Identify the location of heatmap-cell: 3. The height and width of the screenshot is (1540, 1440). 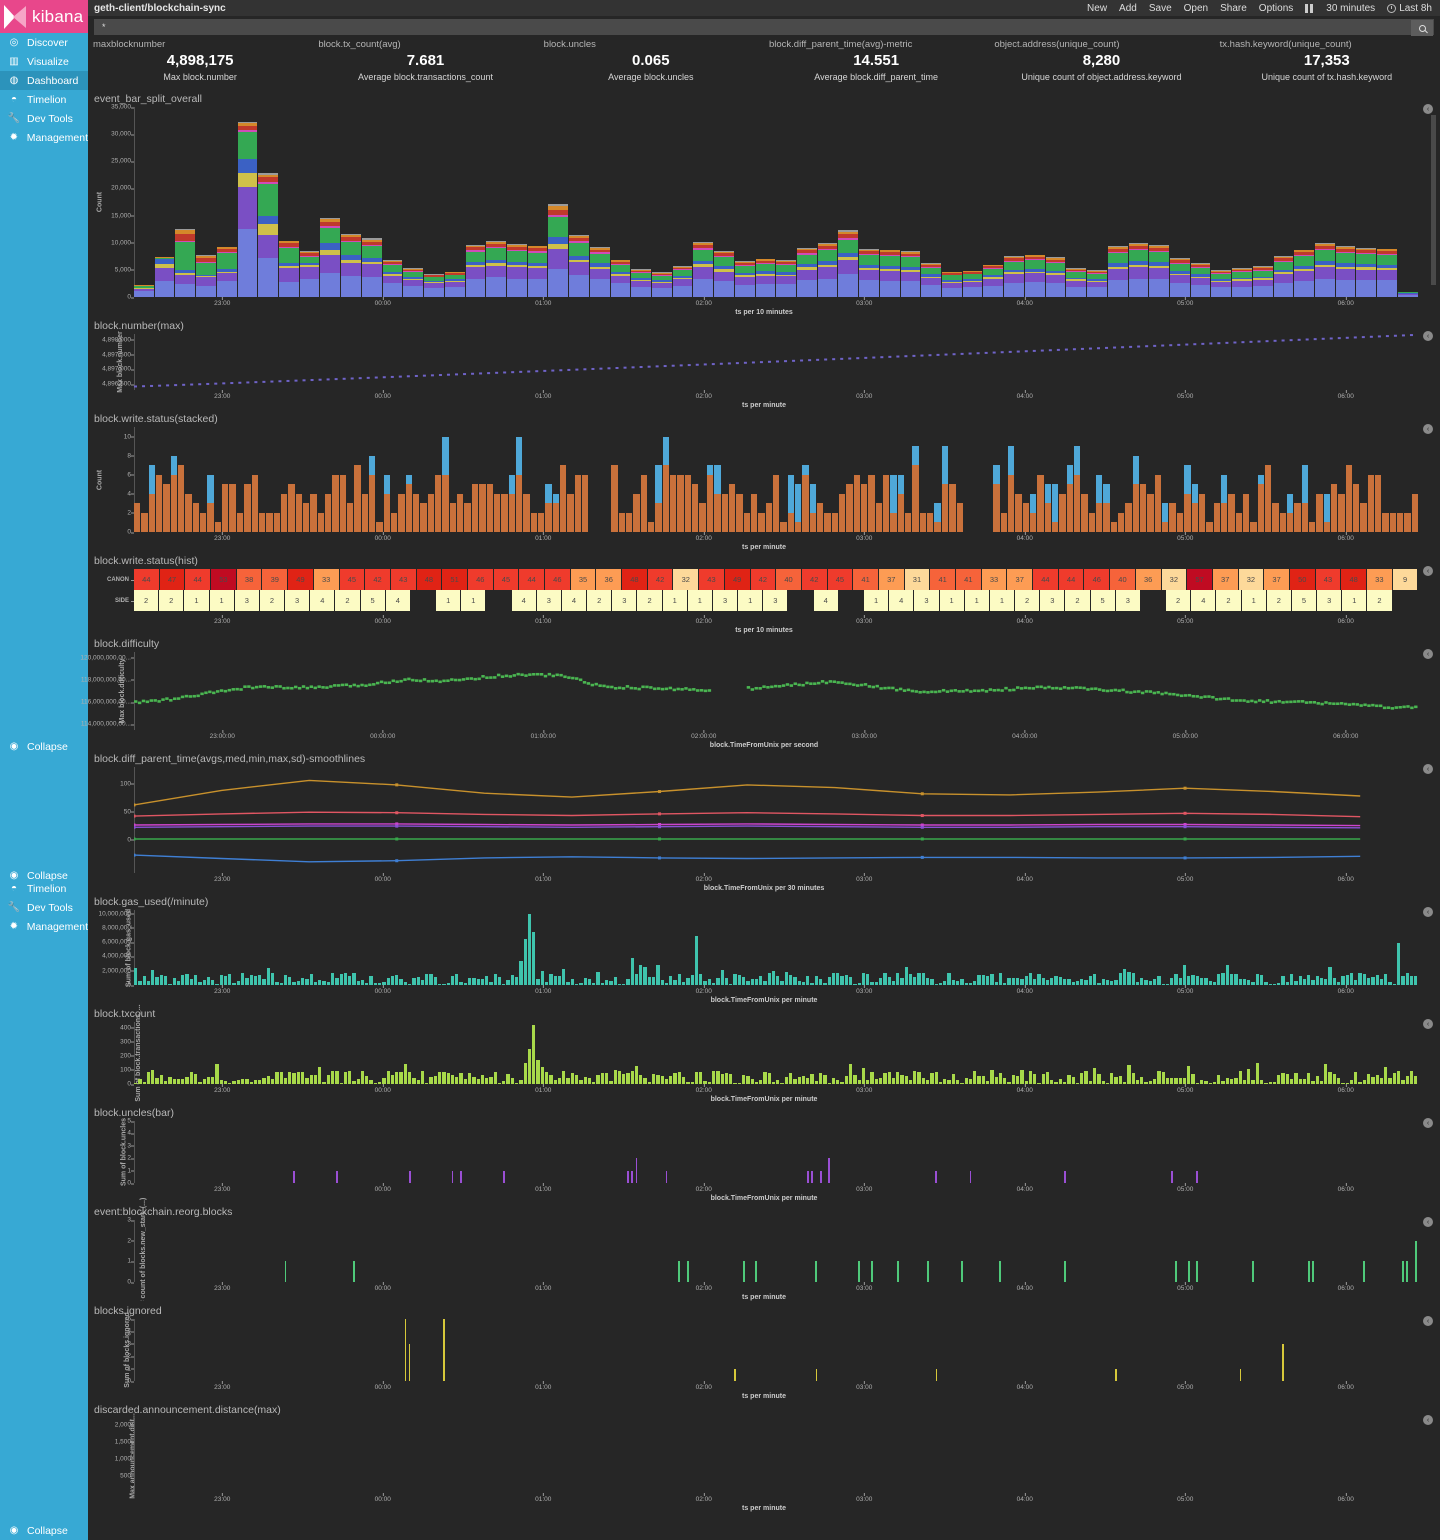
(246, 600).